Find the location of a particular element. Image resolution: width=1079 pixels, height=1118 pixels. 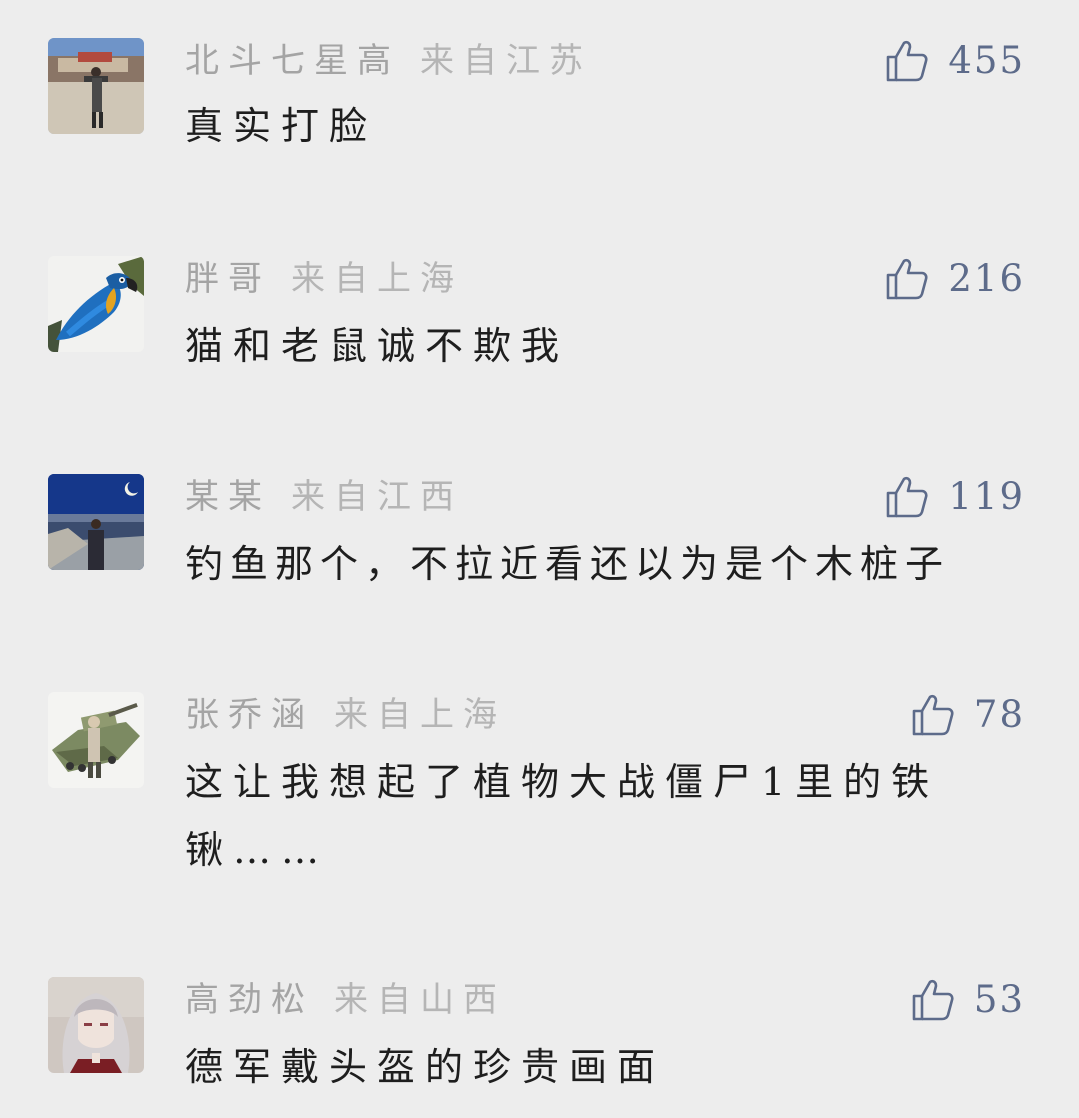

like-count: 216 is located at coordinates (986, 278).